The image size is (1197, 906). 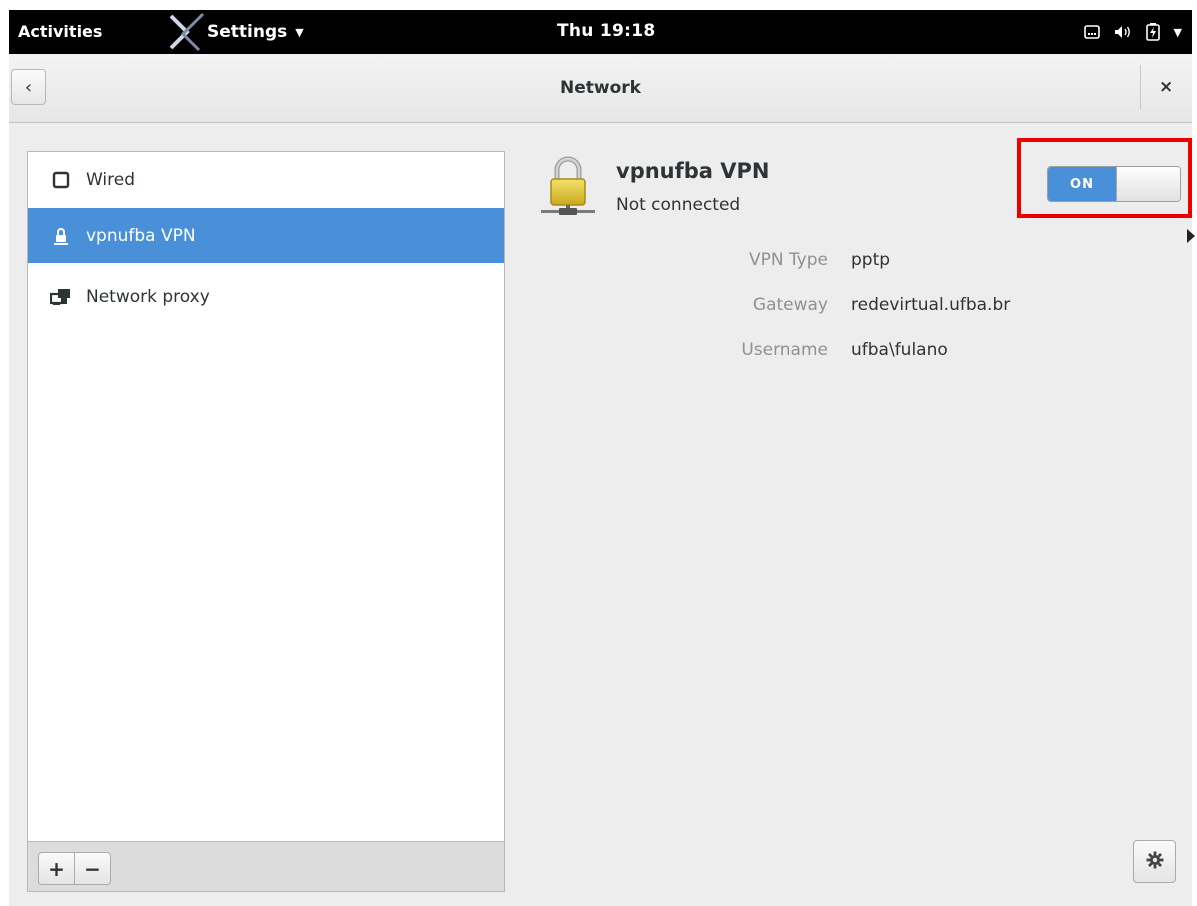 I want to click on chevron-right-icon, so click(x=1191, y=236).